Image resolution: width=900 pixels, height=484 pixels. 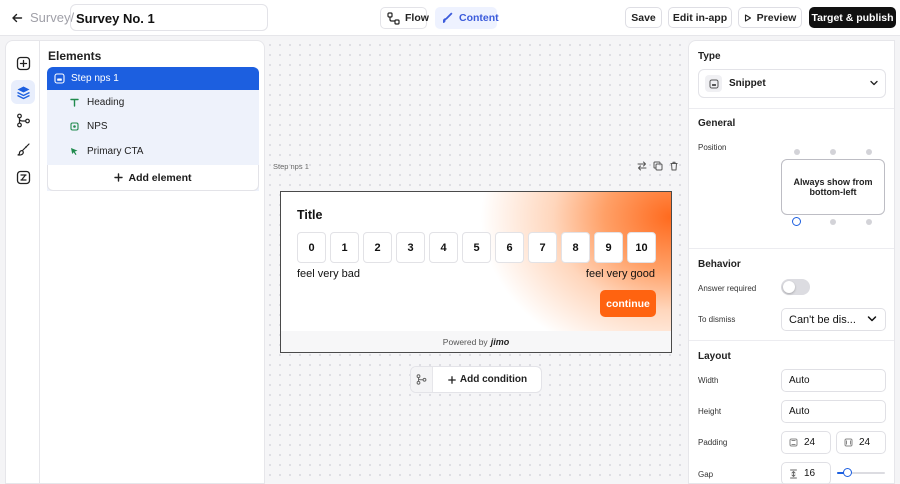 What do you see at coordinates (479, 18) in the screenshot?
I see `tab-content-label: Content` at bounding box center [479, 18].